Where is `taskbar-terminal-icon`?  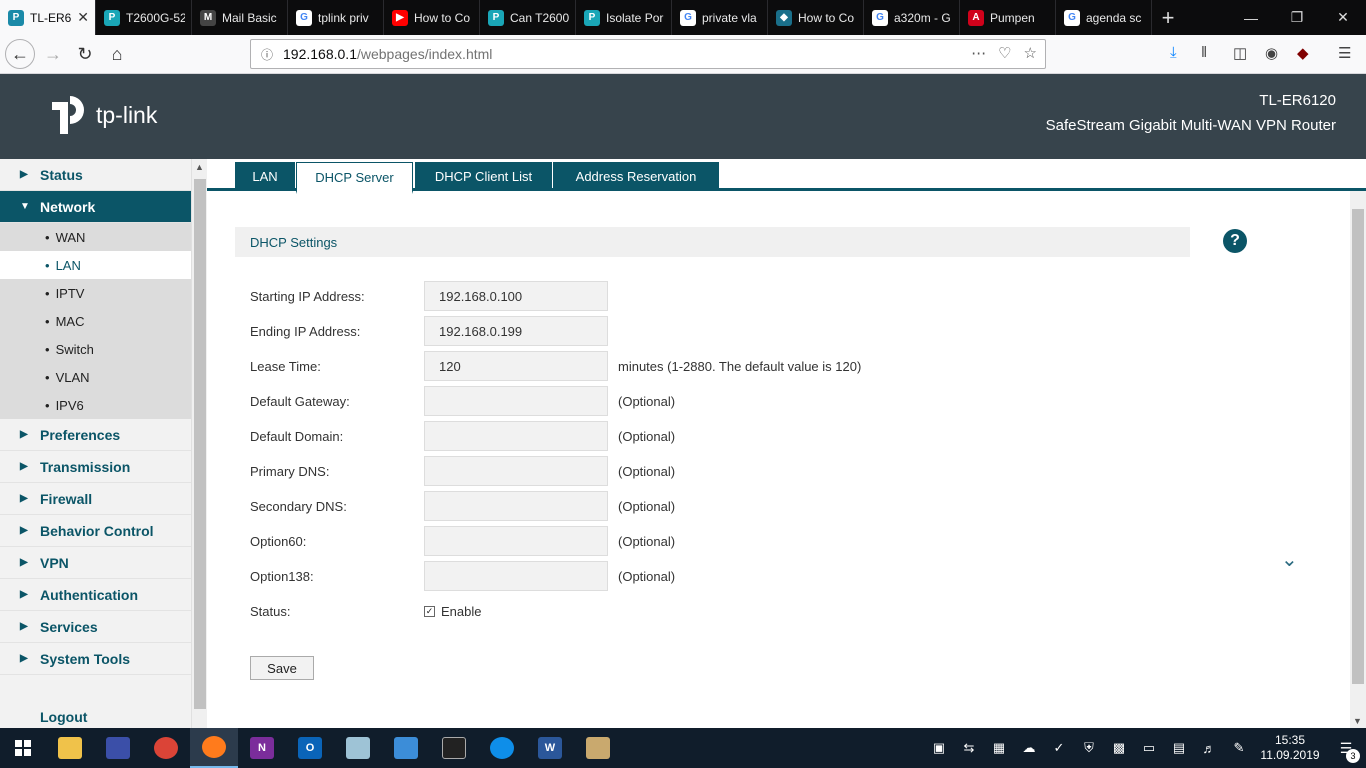 taskbar-terminal-icon is located at coordinates (454, 748).